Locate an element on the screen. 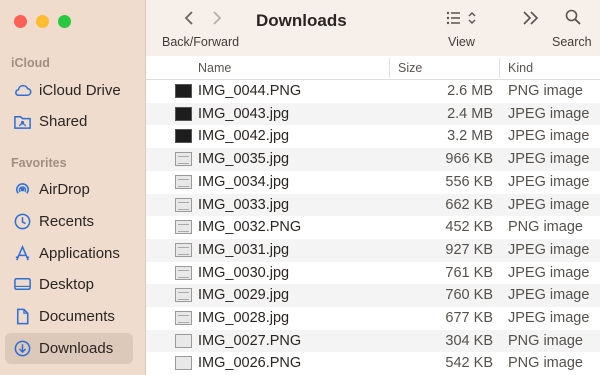 This screenshot has width=600, height=375. file-name: IMG_0029.jpg is located at coordinates (244, 295).